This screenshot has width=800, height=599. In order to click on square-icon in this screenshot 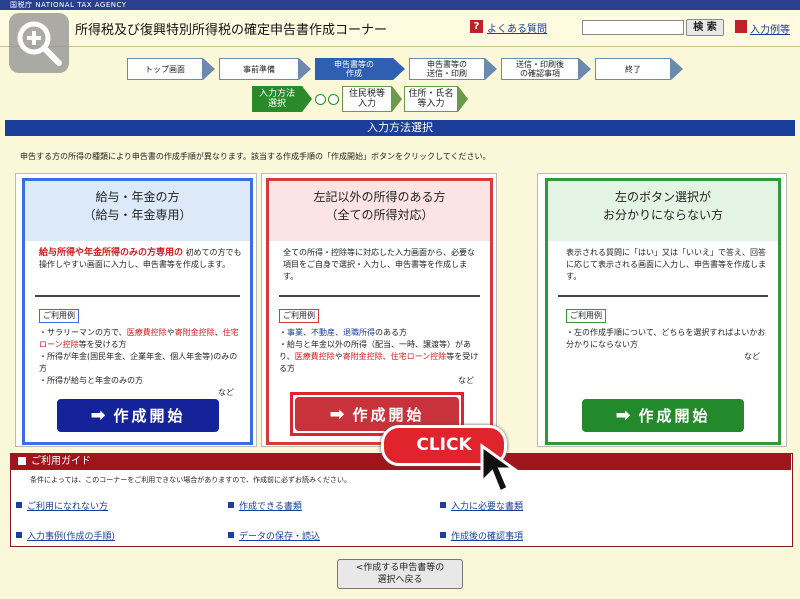, I will do `click(22, 461)`.